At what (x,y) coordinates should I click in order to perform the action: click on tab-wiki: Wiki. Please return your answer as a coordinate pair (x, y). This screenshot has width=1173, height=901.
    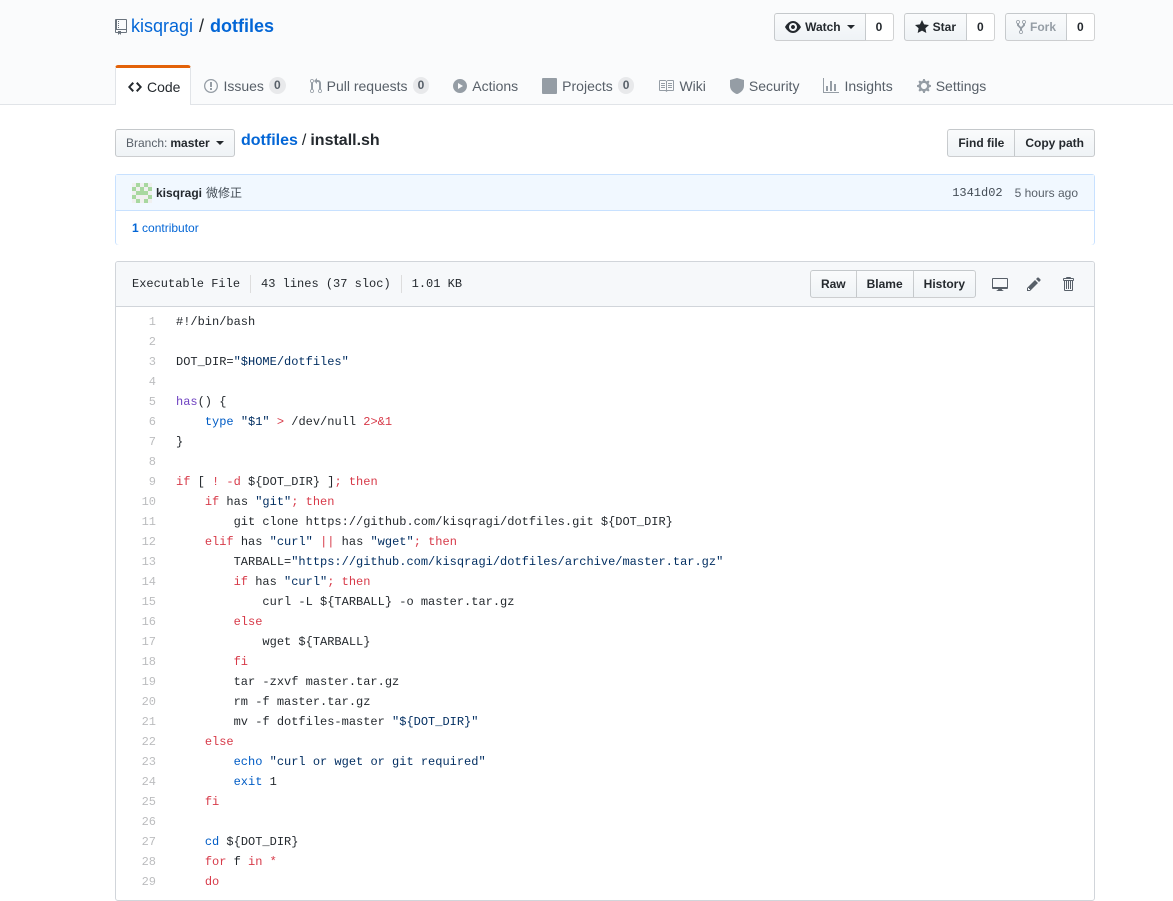
    Looking at the image, I should click on (680, 85).